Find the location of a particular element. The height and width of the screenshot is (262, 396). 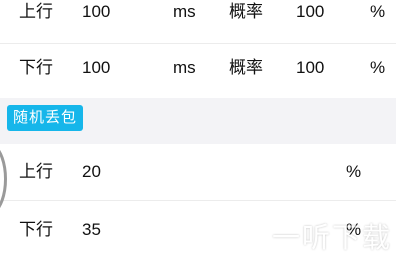

packet-loss-uplink-value: 20 is located at coordinates (91, 172).